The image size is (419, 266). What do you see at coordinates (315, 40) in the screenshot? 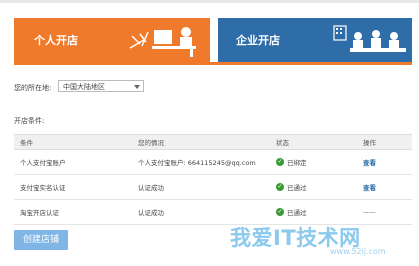
I see `tab-business-store: 企业开店` at bounding box center [315, 40].